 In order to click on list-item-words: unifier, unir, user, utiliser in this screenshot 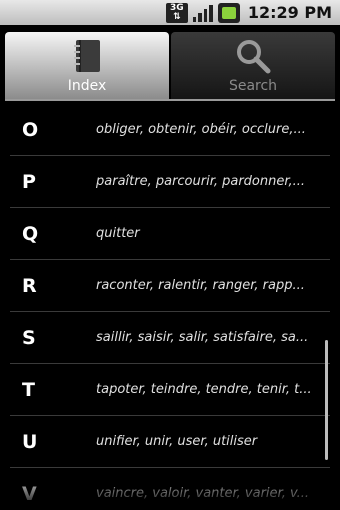, I will do `click(177, 441)`.